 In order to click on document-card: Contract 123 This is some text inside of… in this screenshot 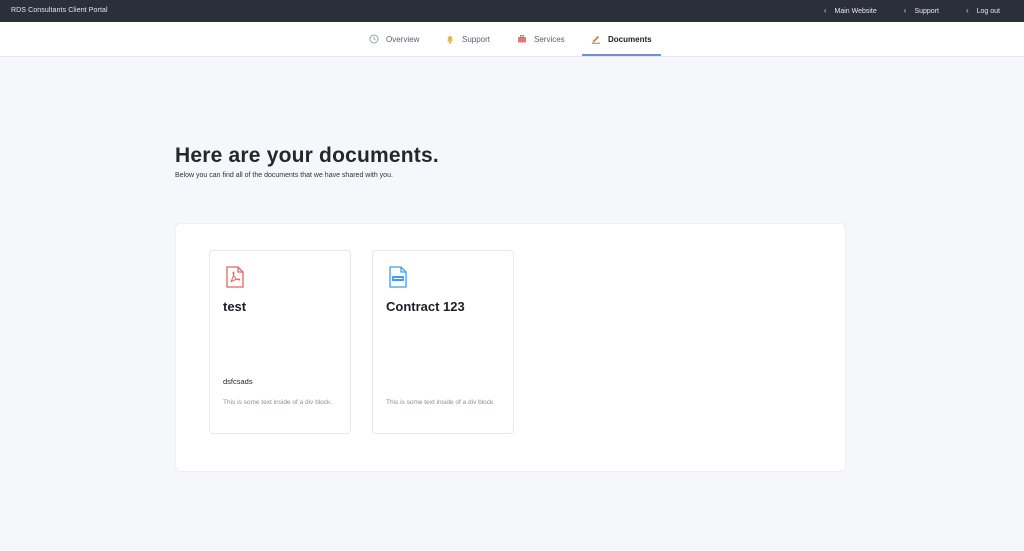, I will do `click(443, 342)`.